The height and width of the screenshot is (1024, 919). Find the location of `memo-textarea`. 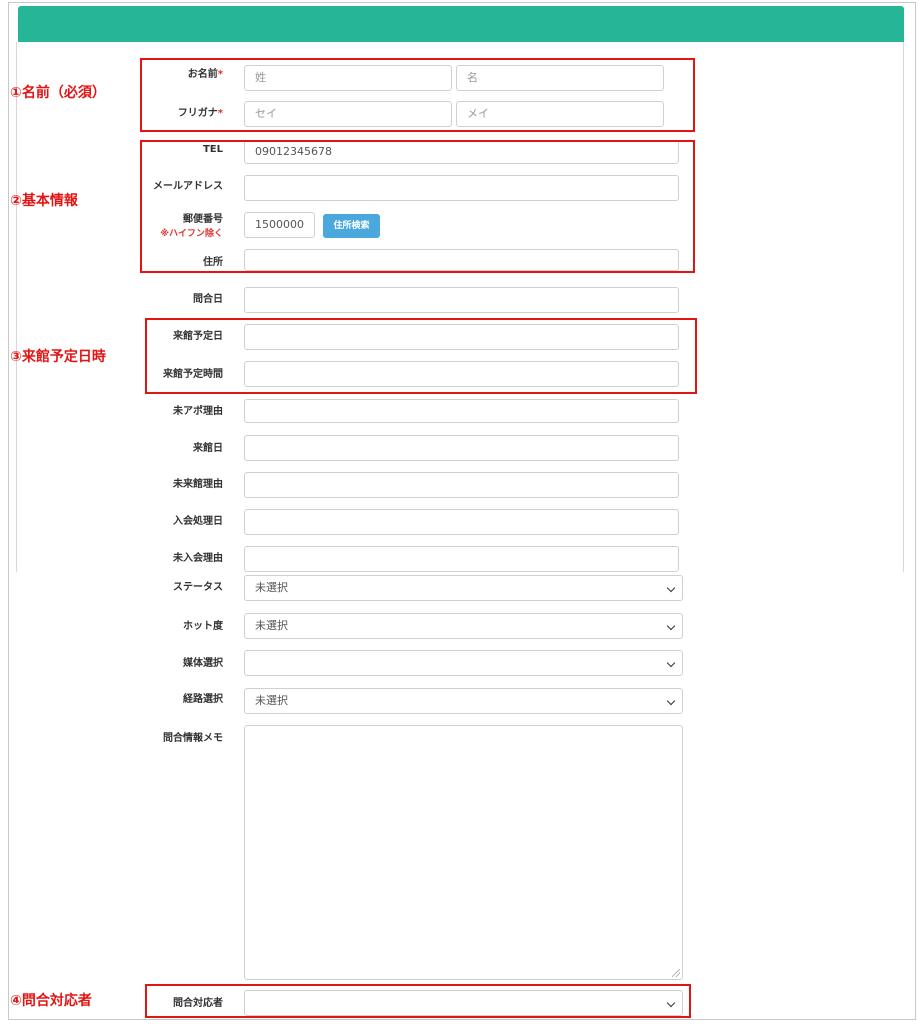

memo-textarea is located at coordinates (463, 852).